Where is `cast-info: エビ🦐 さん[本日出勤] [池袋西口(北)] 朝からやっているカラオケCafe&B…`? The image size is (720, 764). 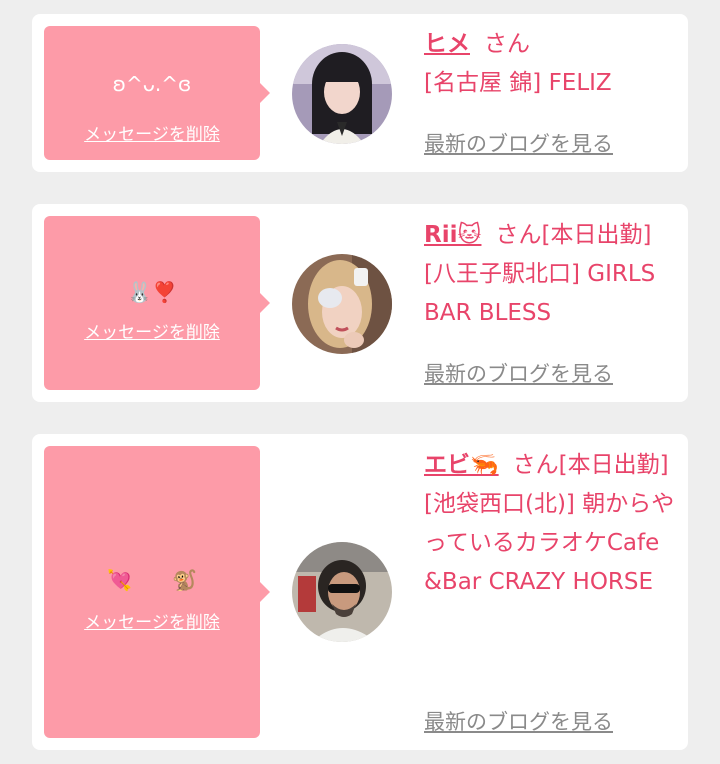 cast-info: エビ🦐 さん[本日出勤] [池袋西口(北)] 朝からやっているカラオケCafe&B… is located at coordinates (550, 524).